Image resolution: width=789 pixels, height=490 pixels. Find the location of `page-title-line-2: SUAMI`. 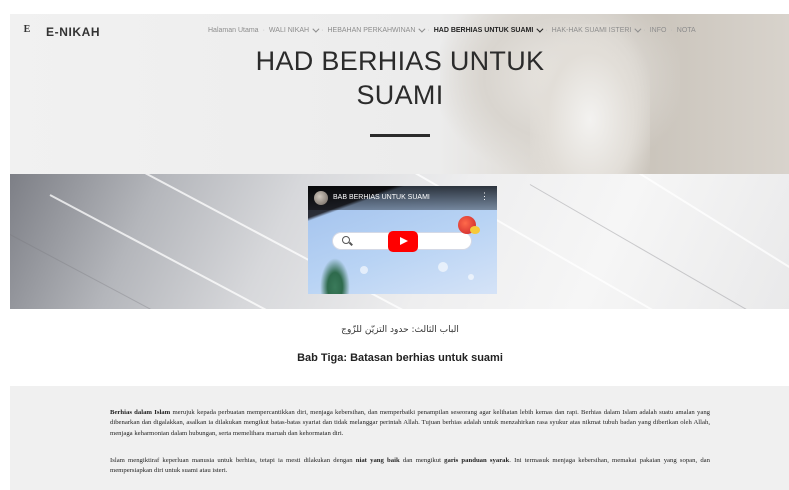

page-title-line-2: SUAMI is located at coordinates (400, 95).